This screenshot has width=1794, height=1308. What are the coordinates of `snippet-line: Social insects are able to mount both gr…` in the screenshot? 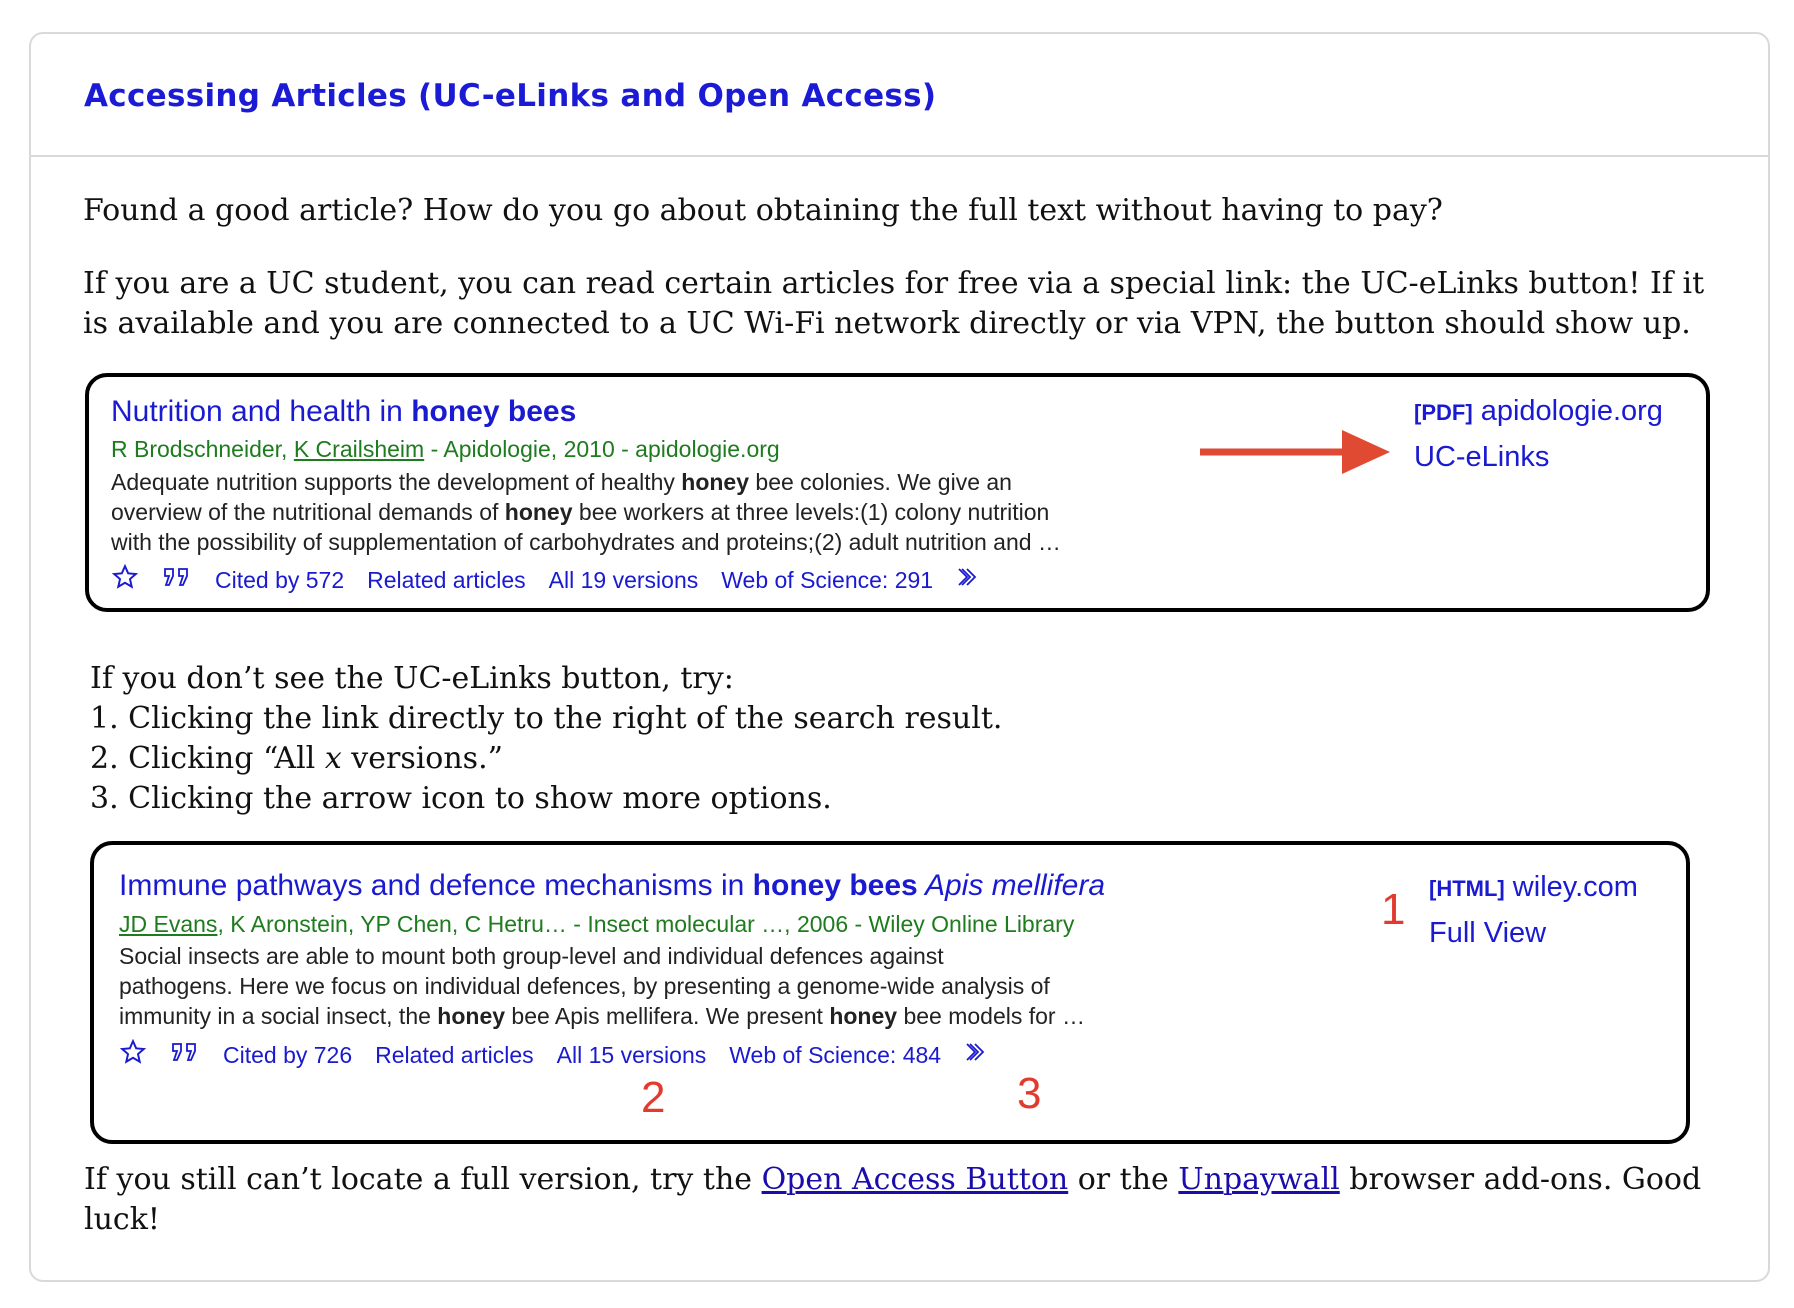 It's located at (531, 956).